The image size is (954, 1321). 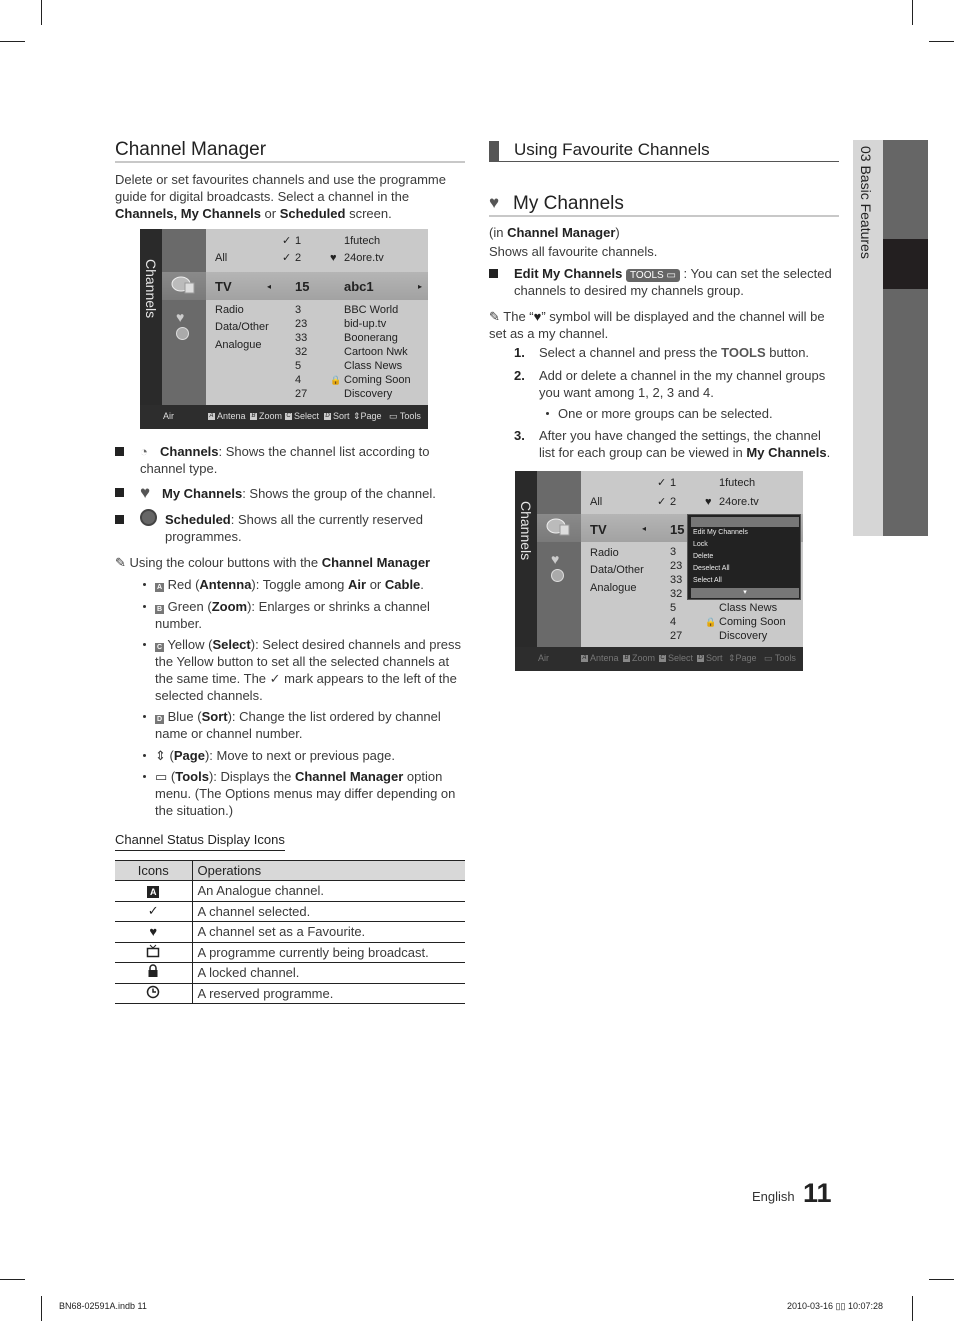 I want to click on arrow-right-icon: ▸, so click(x=420, y=287).